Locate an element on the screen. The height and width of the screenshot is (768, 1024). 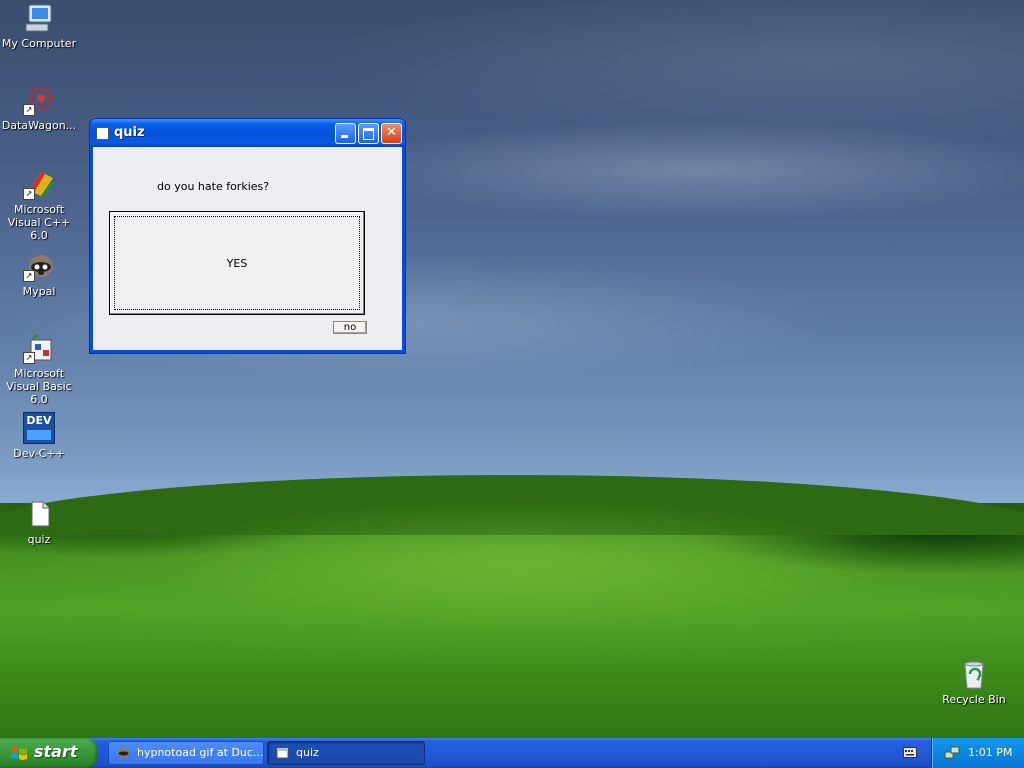
my-computer-icon is located at coordinates (39, 18).